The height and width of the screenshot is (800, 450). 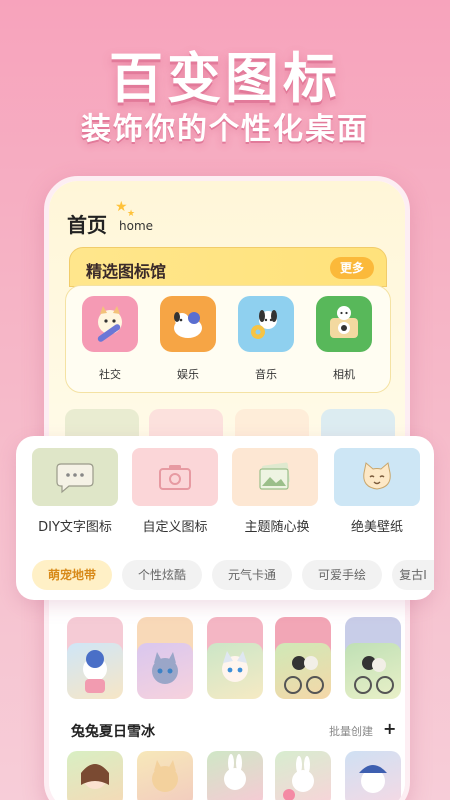 What do you see at coordinates (376, 527) in the screenshot?
I see `feature-label-wallpaper: 绝美壁纸` at bounding box center [376, 527].